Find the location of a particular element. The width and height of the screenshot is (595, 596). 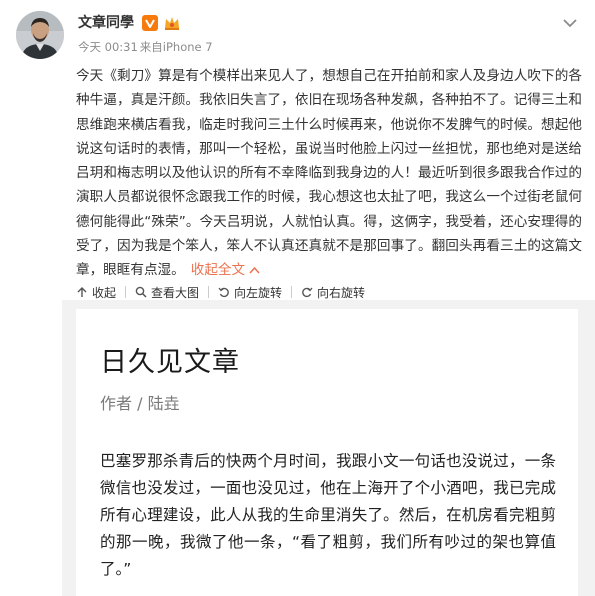

collapse-full-text-label: 收起全文 is located at coordinates (218, 270).